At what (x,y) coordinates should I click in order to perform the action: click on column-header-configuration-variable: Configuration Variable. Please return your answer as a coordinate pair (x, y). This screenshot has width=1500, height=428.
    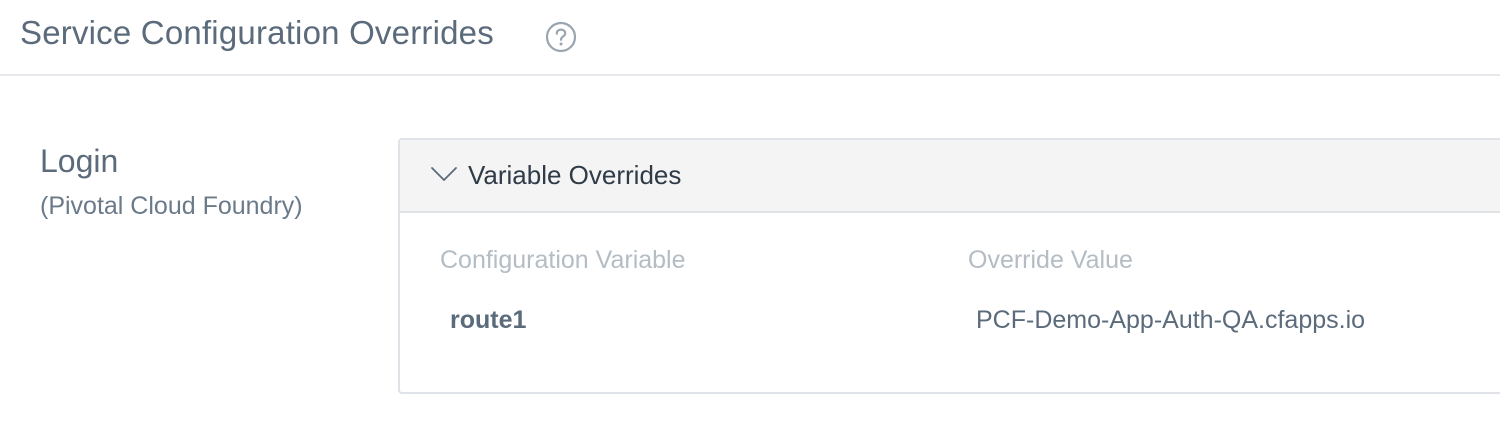
    Looking at the image, I should click on (563, 260).